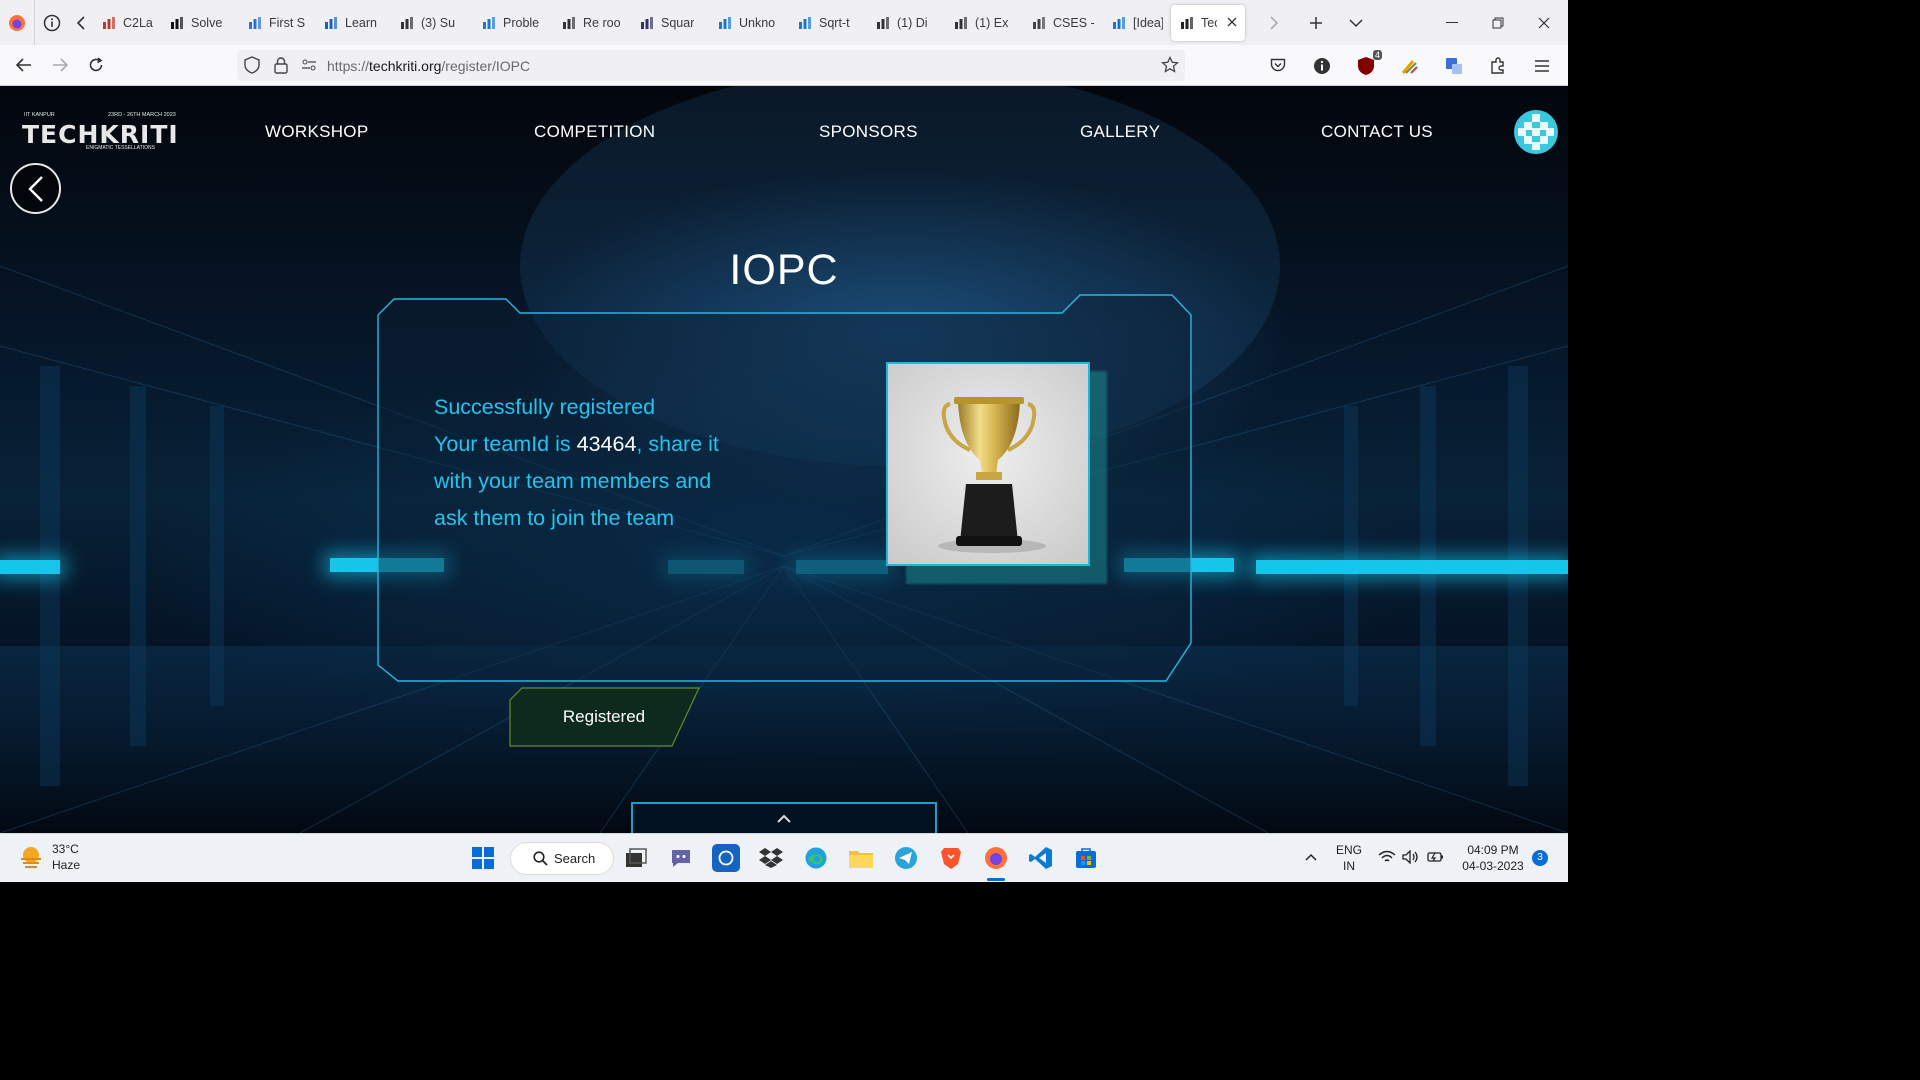 The width and height of the screenshot is (1920, 1080). I want to click on browser-tab: (1) Ex, so click(984, 23).